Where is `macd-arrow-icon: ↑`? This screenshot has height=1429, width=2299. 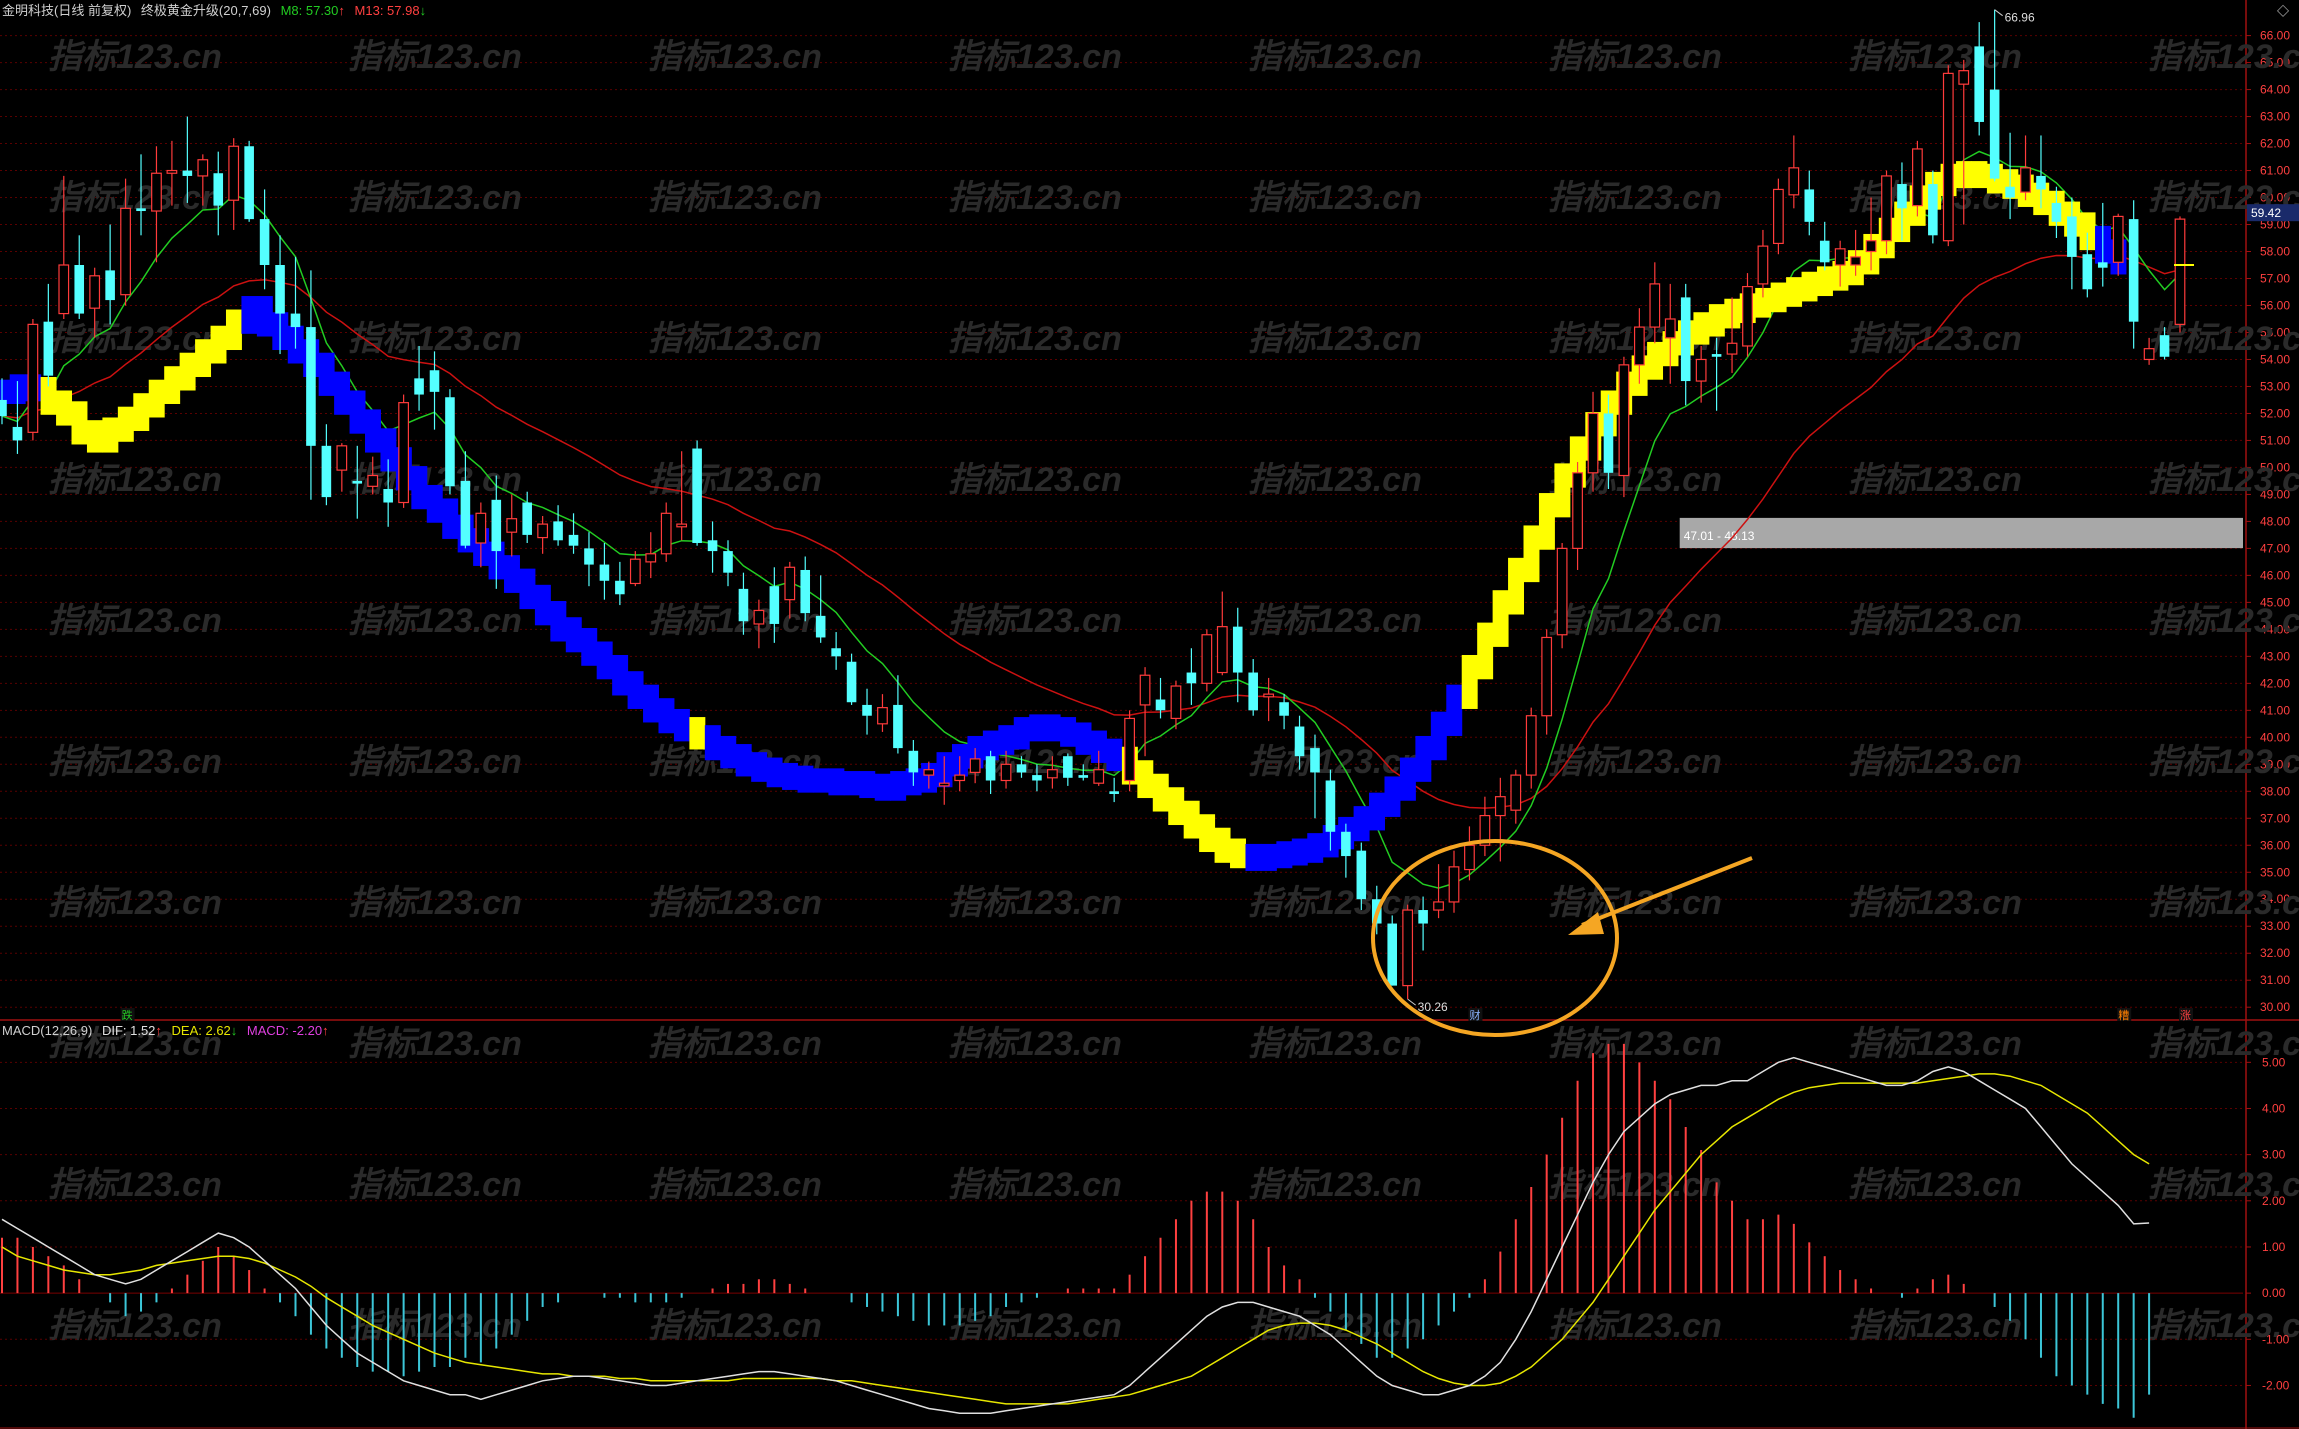 macd-arrow-icon: ↑ is located at coordinates (325, 1030).